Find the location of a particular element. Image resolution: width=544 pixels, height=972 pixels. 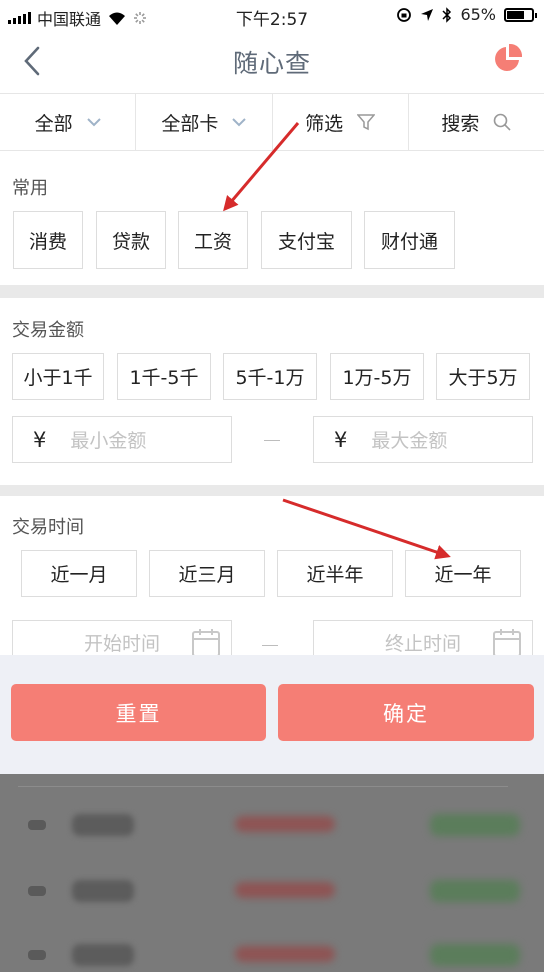

all-cards-label: 全部卡 is located at coordinates (190, 123).